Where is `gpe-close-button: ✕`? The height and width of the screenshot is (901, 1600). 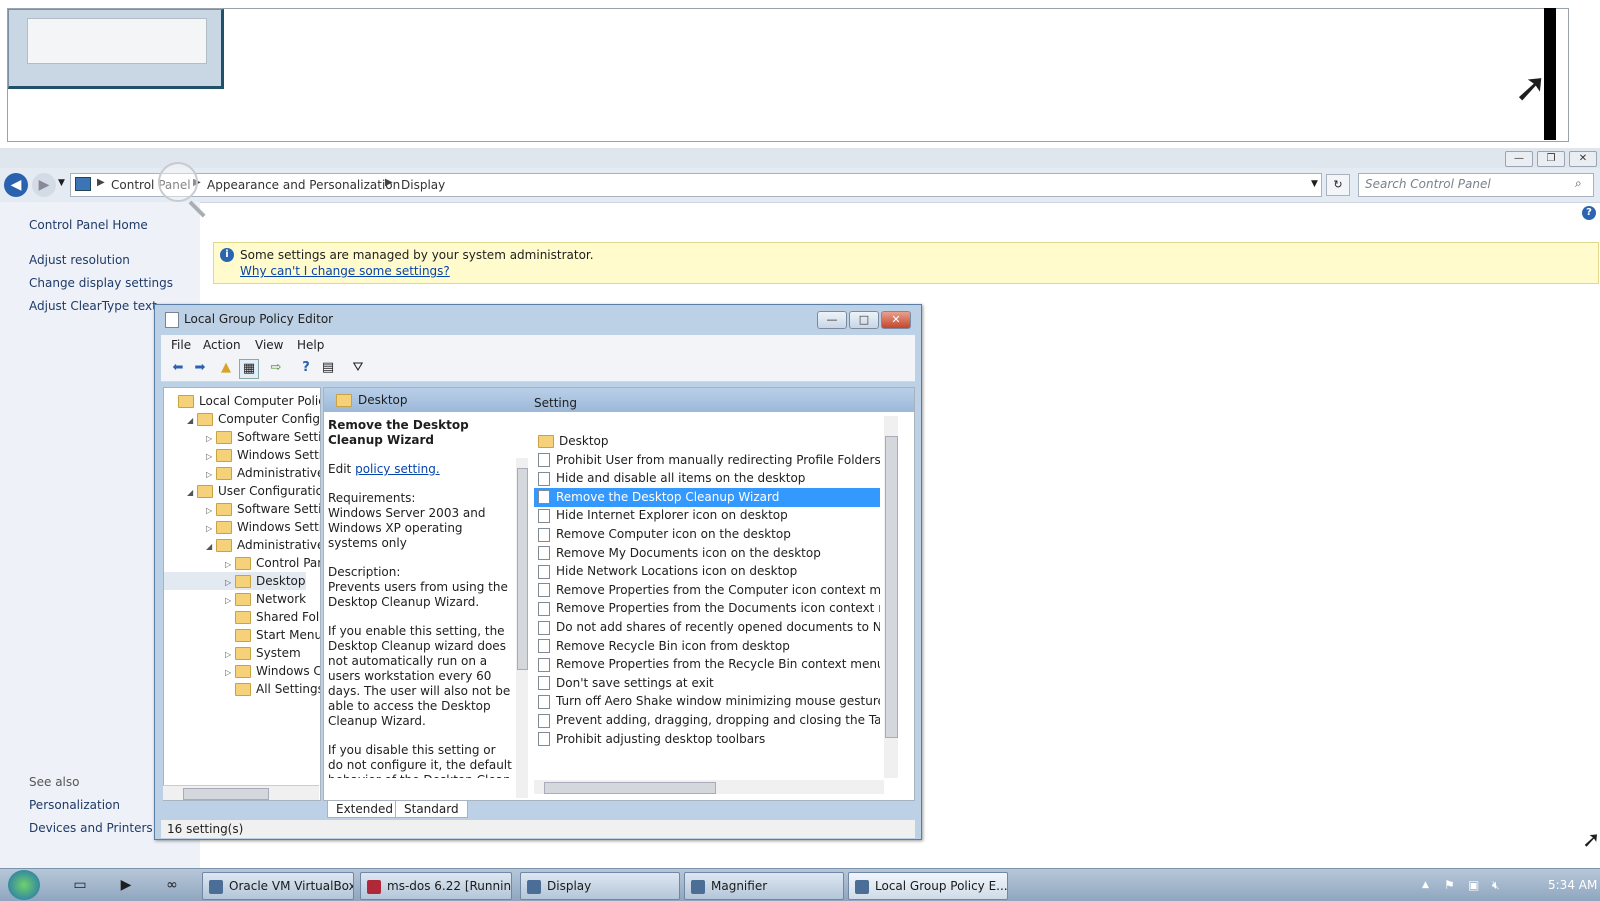 gpe-close-button: ✕ is located at coordinates (896, 320).